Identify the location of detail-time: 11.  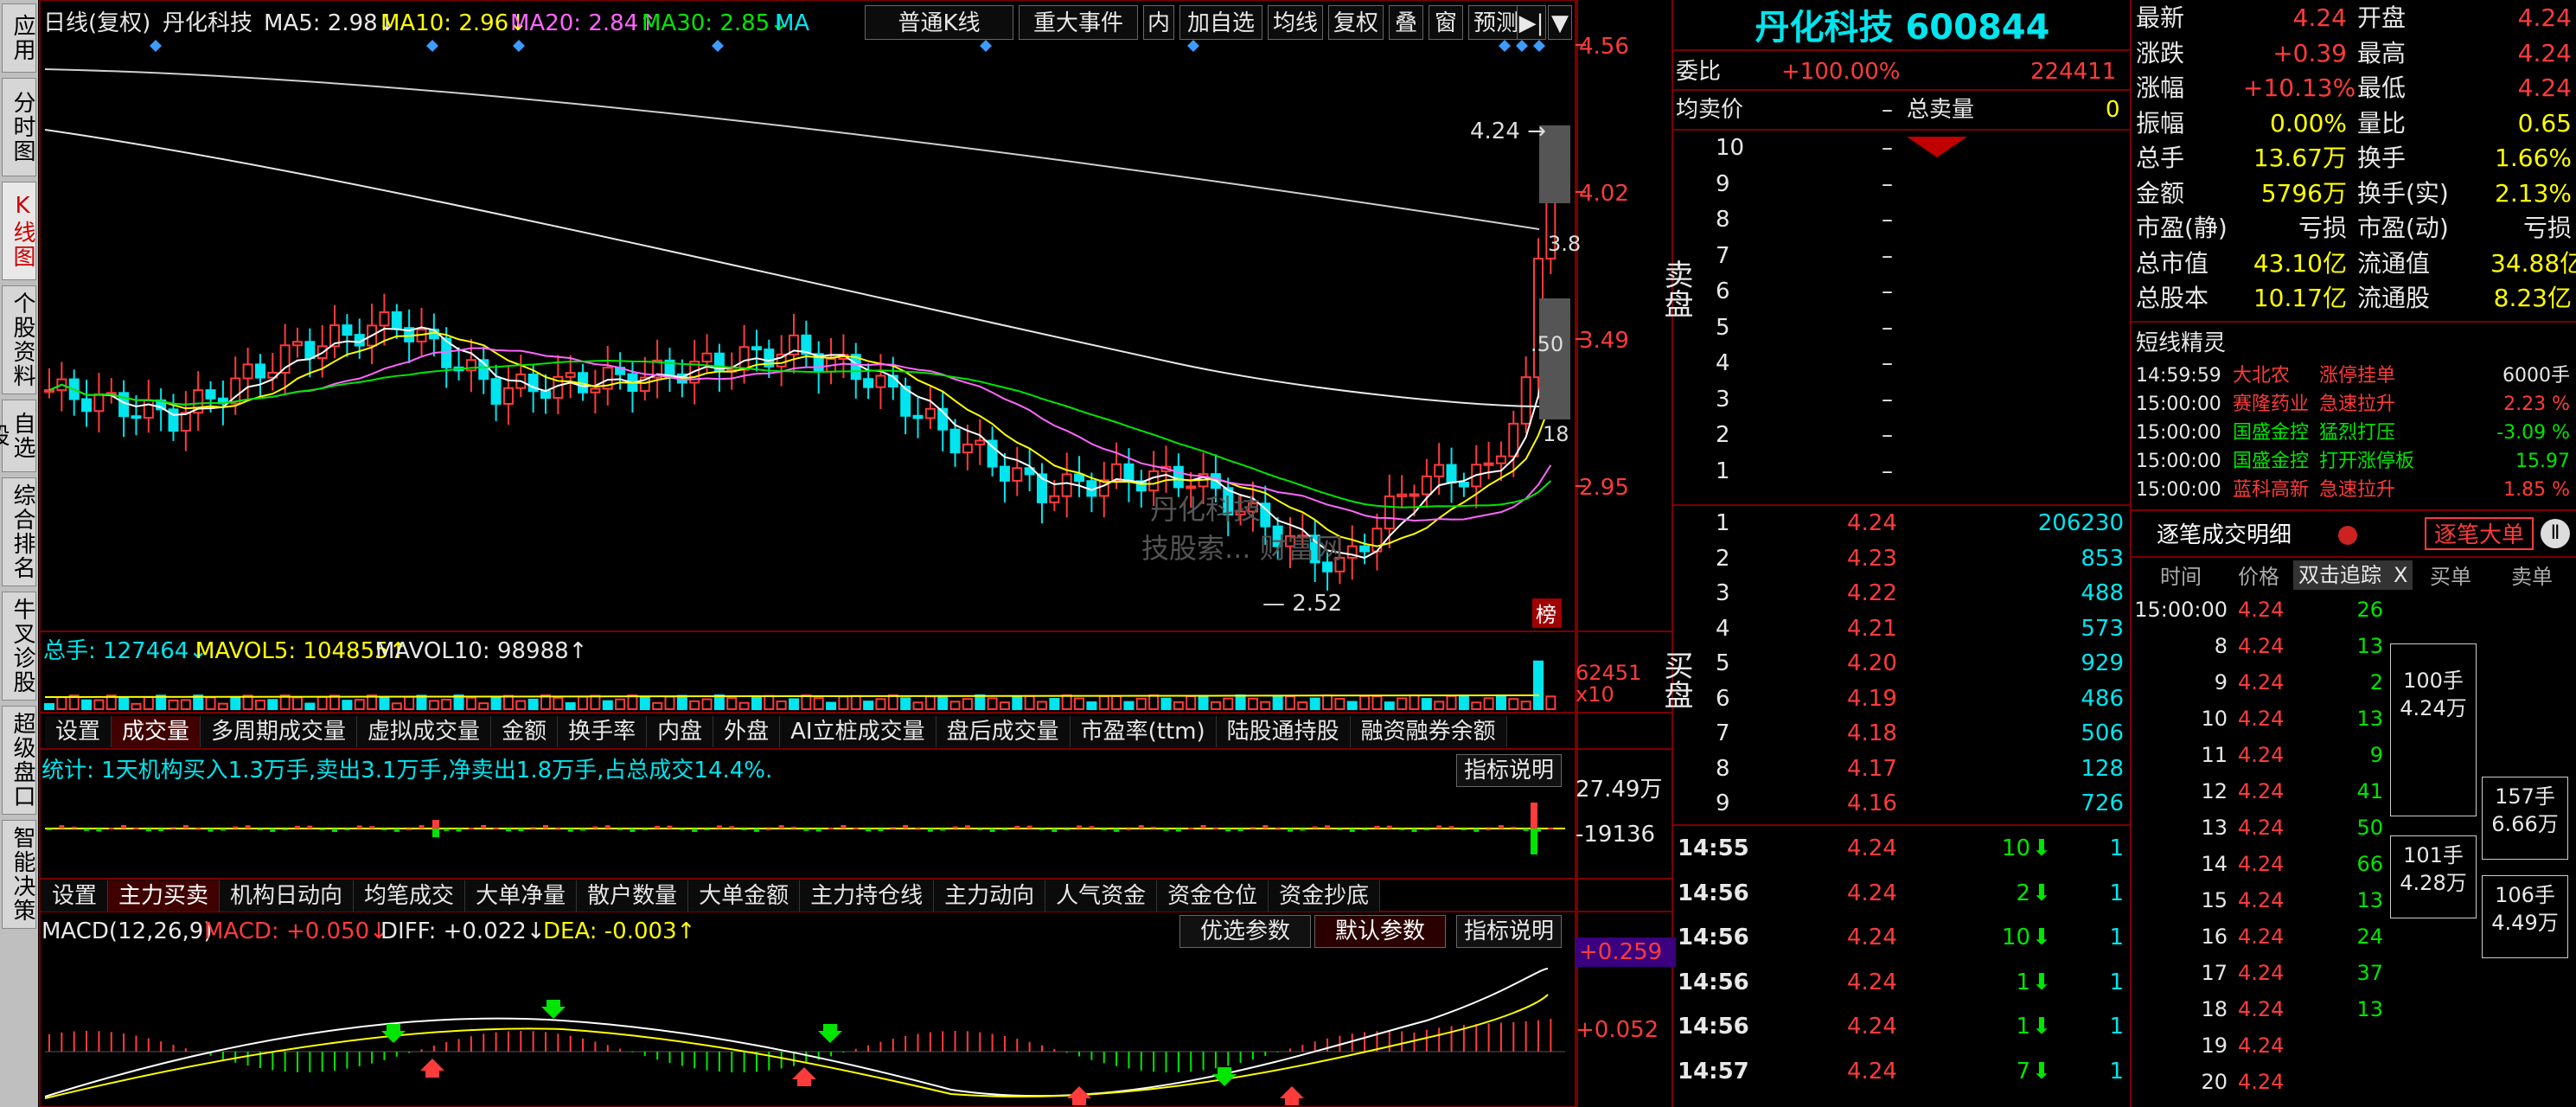
(2214, 755).